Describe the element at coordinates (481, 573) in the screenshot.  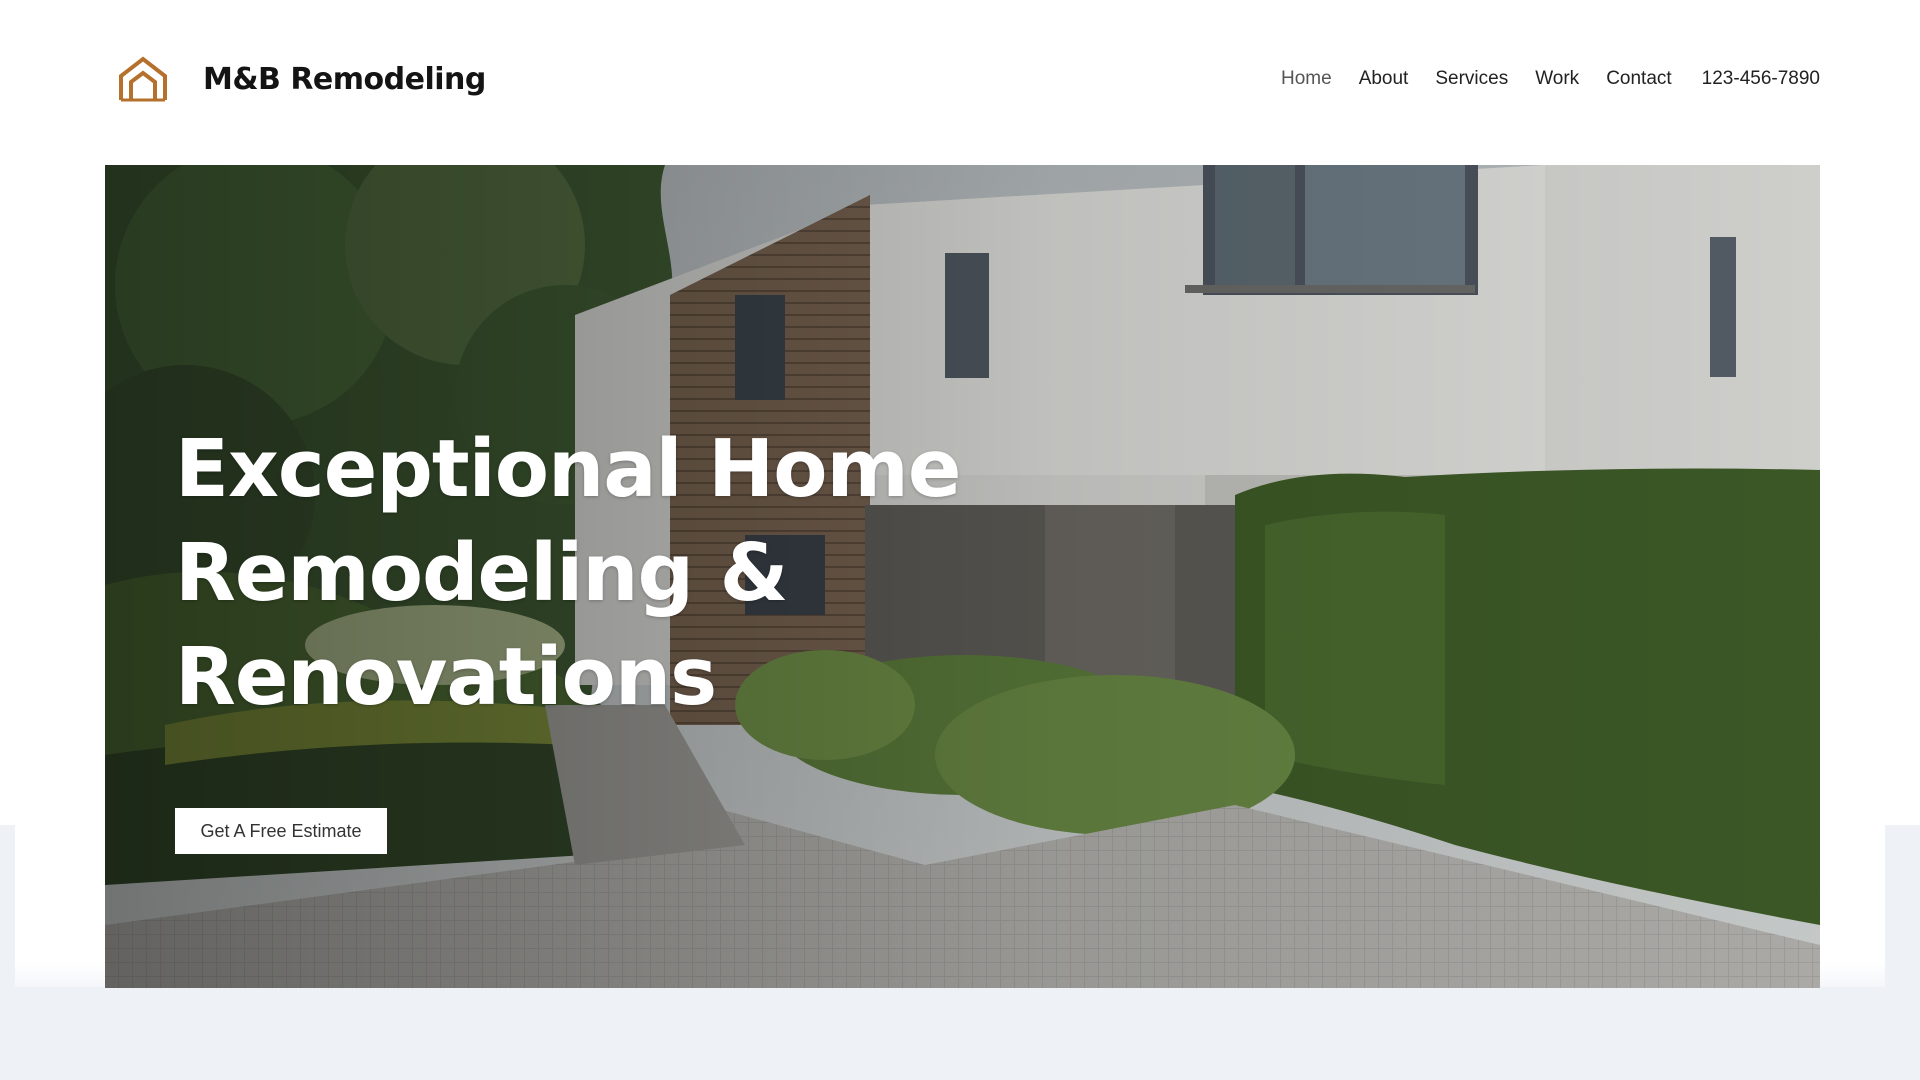
I see `hero-title-line-2: Remodeling &` at that location.